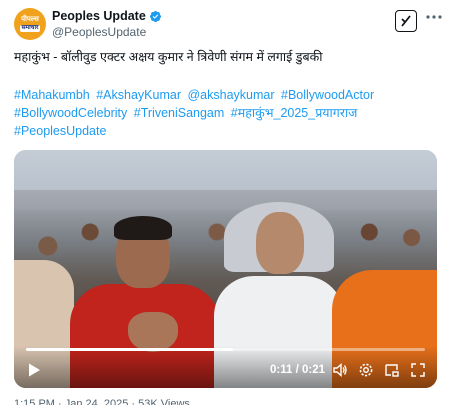 This screenshot has width=456, height=405. Describe the element at coordinates (30, 28) in the screenshot. I see `avatar-text-bottom: समाचार` at that location.